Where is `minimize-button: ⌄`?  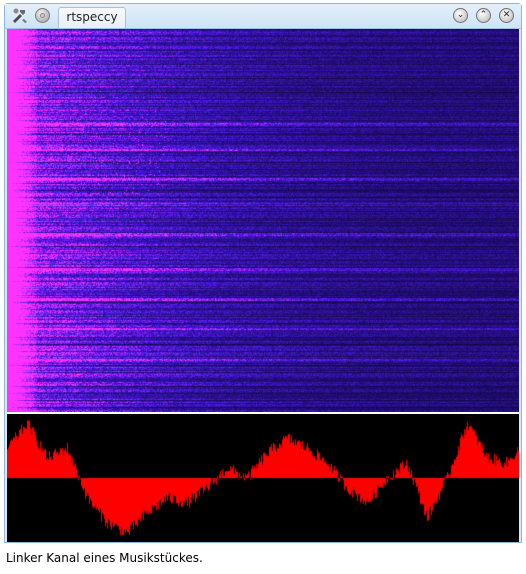 minimize-button: ⌄ is located at coordinates (460, 15).